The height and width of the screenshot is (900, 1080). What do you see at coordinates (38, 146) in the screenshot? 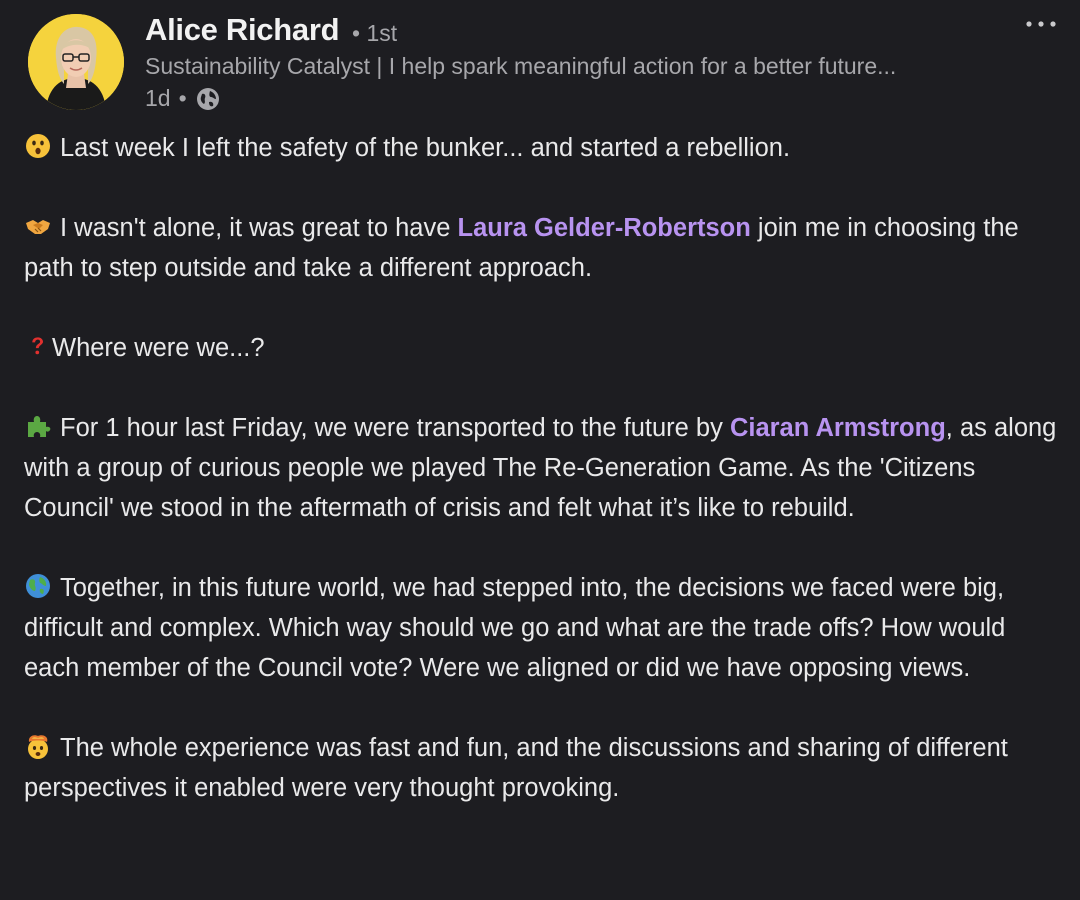
I see `astonished-face-icon` at bounding box center [38, 146].